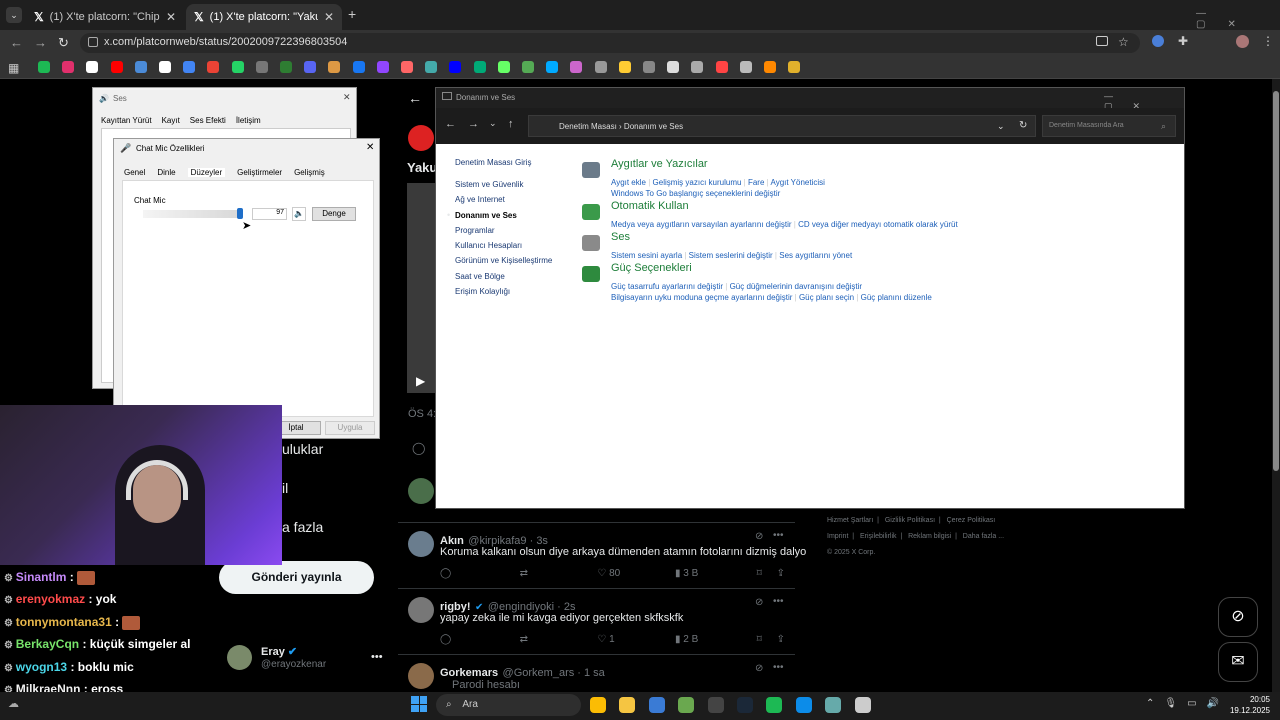  Describe the element at coordinates (421, 288) in the screenshot. I see `video-thumbnail` at that location.